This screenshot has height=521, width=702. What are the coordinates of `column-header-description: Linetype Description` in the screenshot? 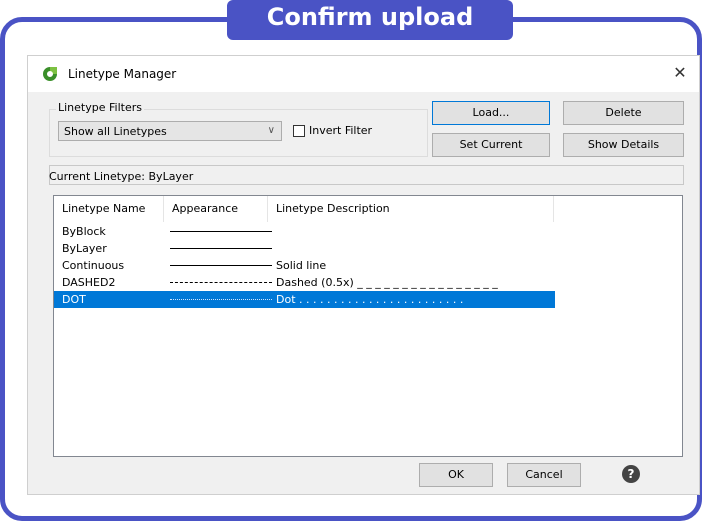 It's located at (411, 209).